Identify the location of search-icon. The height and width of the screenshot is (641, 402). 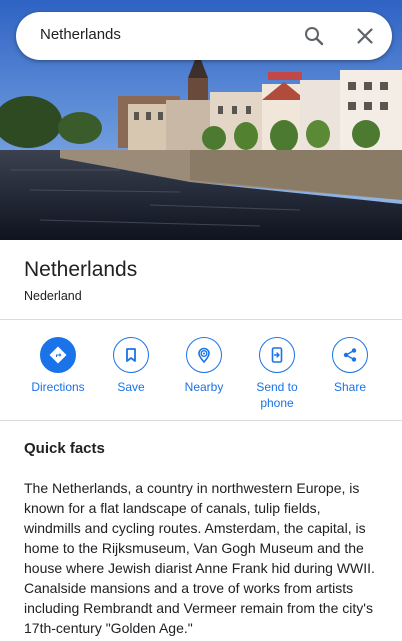
(314, 36).